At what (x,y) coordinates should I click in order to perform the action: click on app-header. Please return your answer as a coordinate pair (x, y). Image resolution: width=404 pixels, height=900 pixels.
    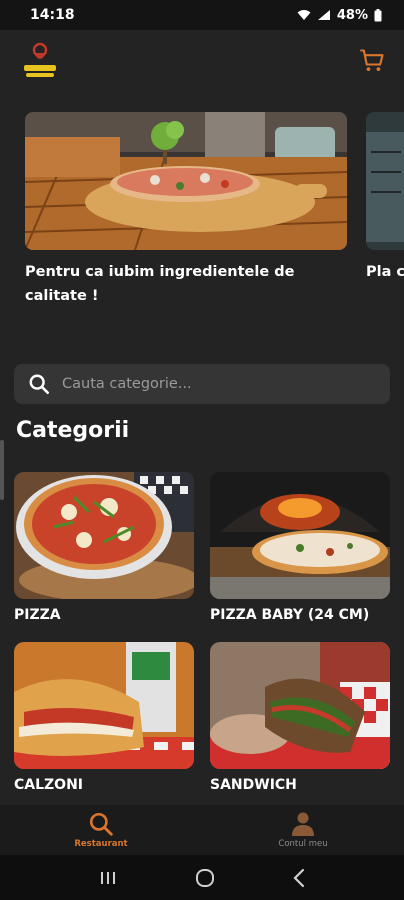
    Looking at the image, I should click on (202, 61).